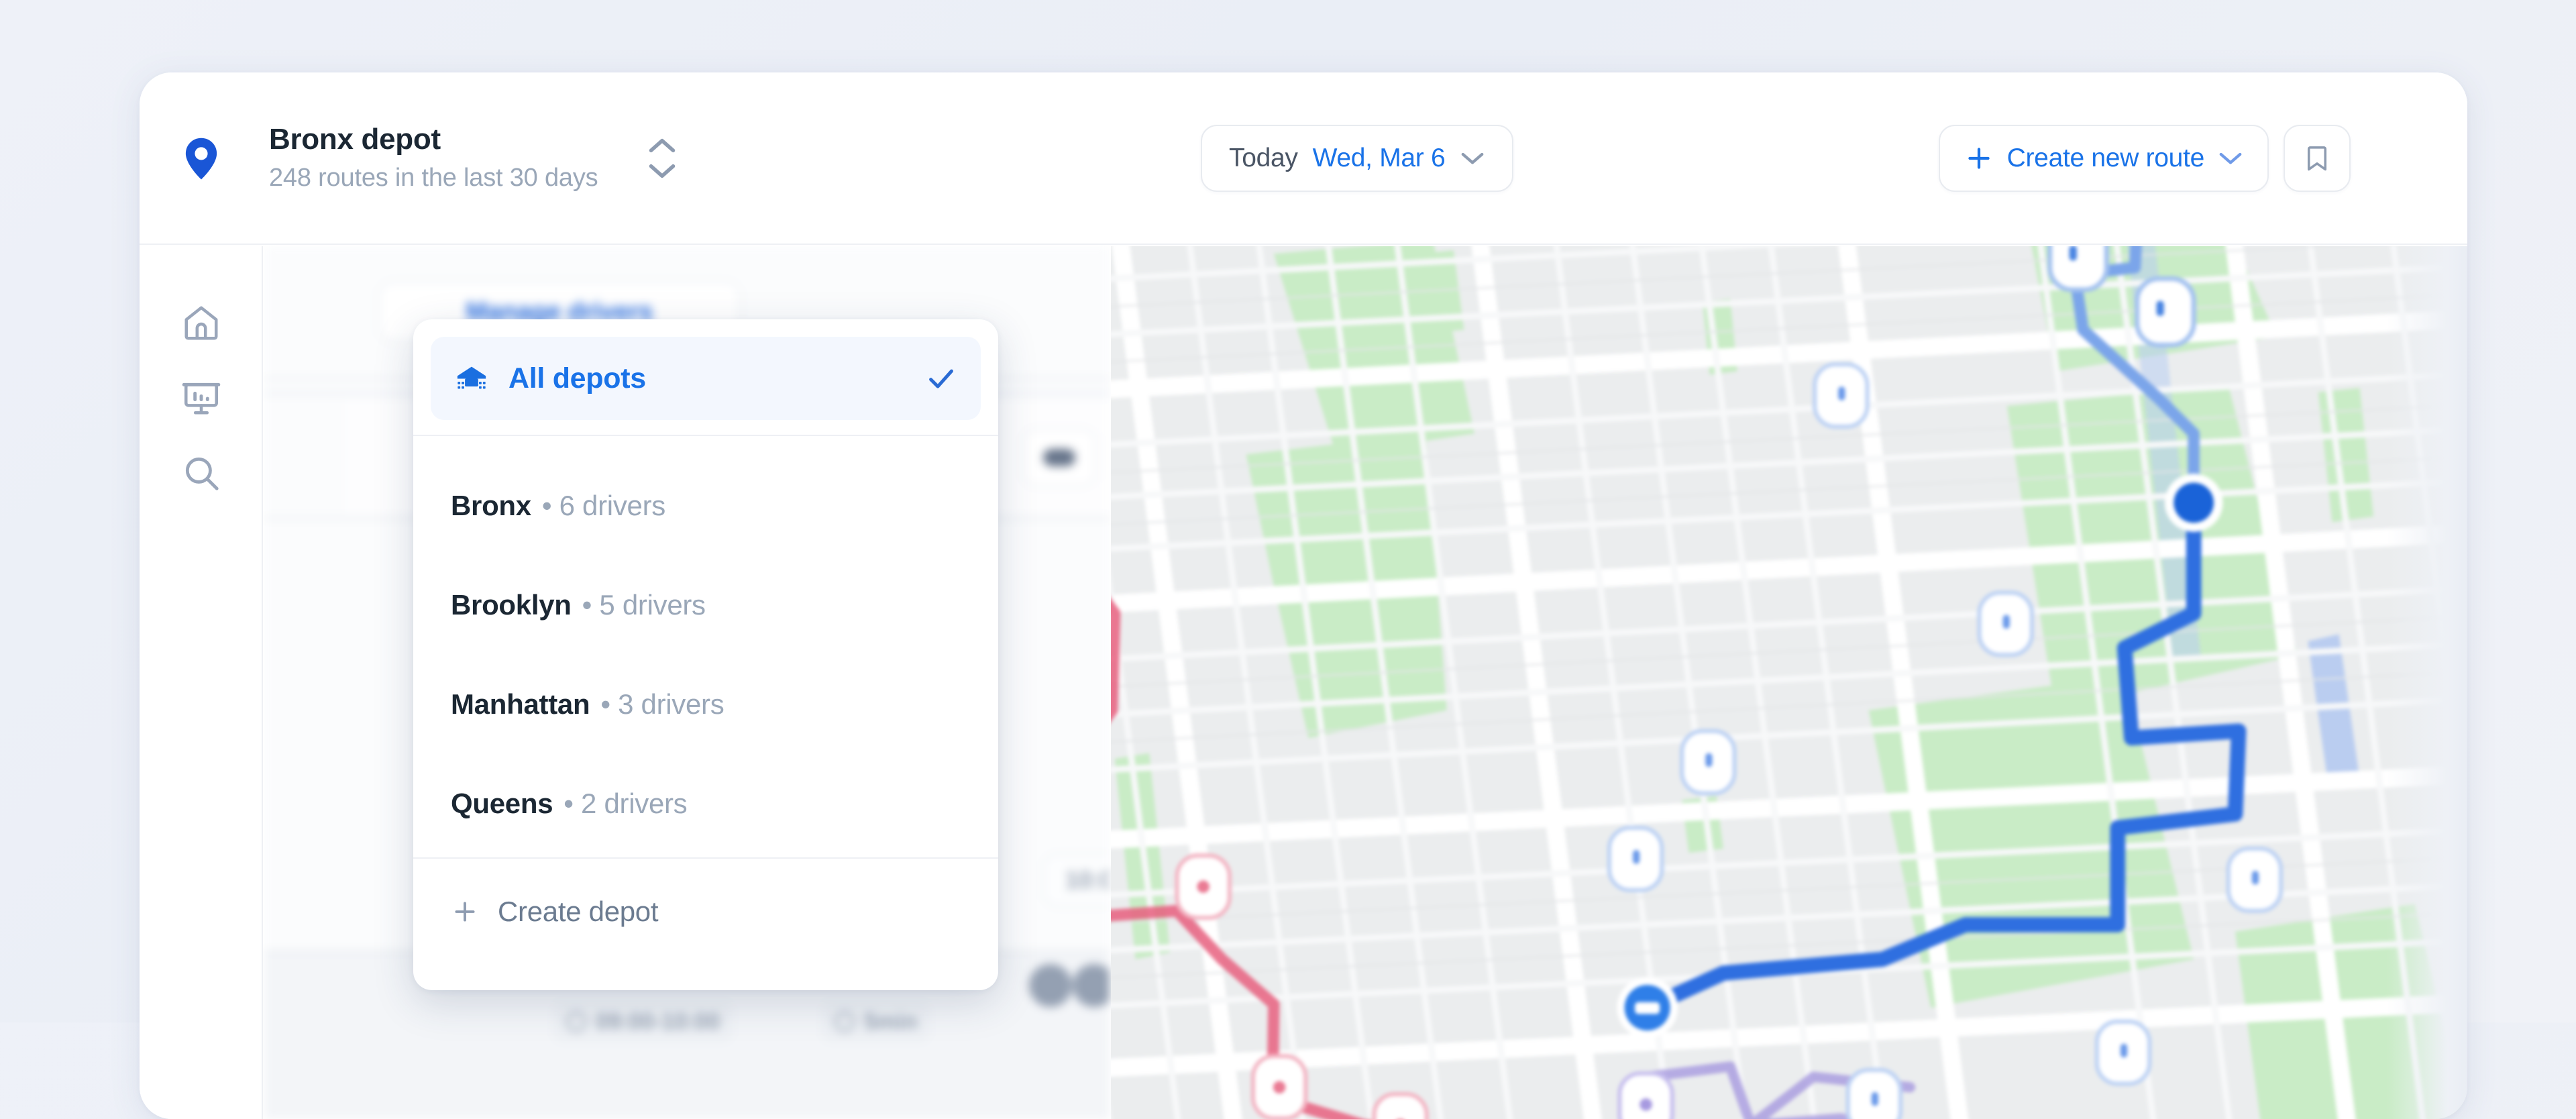 Image resolution: width=2576 pixels, height=1119 pixels. Describe the element at coordinates (577, 378) in the screenshot. I see `all-depots-label: All depots` at that location.